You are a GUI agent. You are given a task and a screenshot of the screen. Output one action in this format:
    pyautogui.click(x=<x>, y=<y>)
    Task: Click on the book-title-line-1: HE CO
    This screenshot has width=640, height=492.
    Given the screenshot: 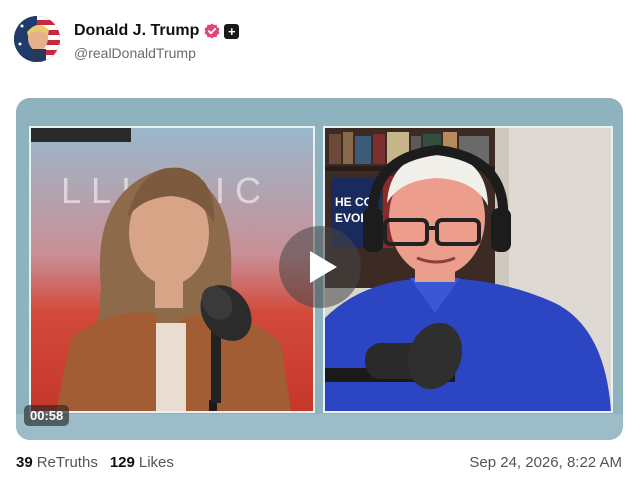 What is the action you would take?
    pyautogui.click(x=354, y=202)
    